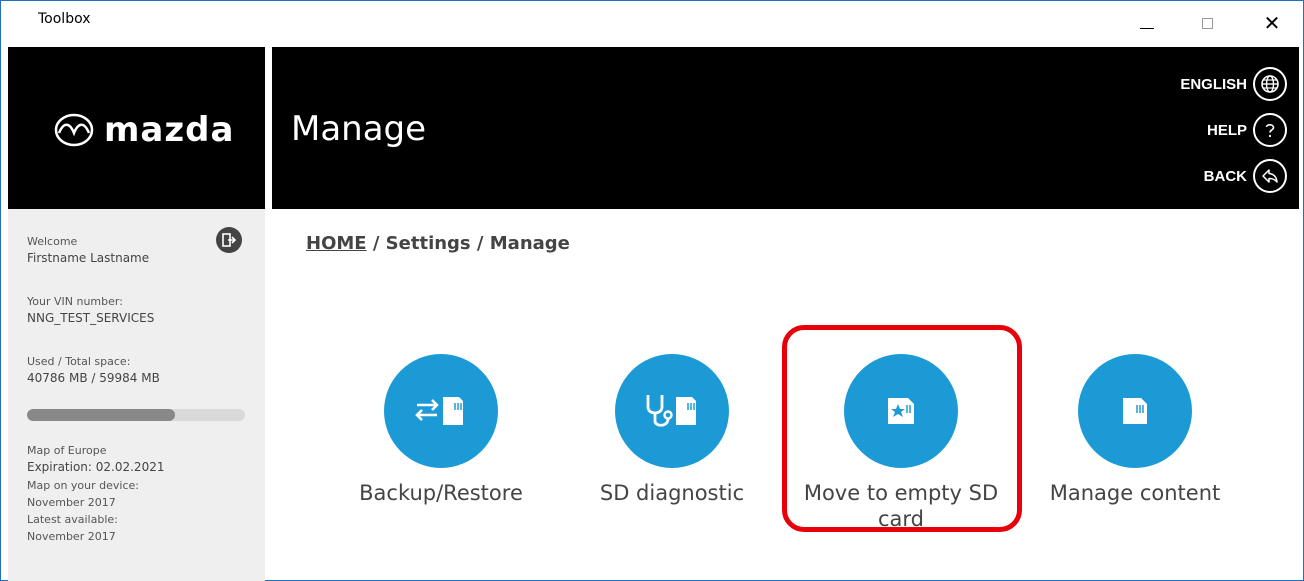 The height and width of the screenshot is (581, 1304). I want to click on mazda-logo: mazda, so click(144, 130).